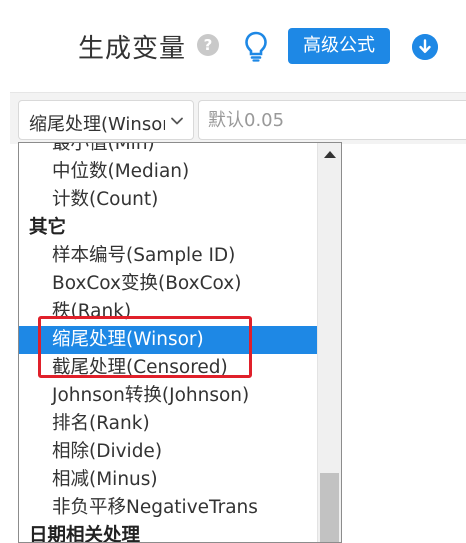  What do you see at coordinates (168, 150) in the screenshot?
I see `list-item: 最小值(Min)` at bounding box center [168, 150].